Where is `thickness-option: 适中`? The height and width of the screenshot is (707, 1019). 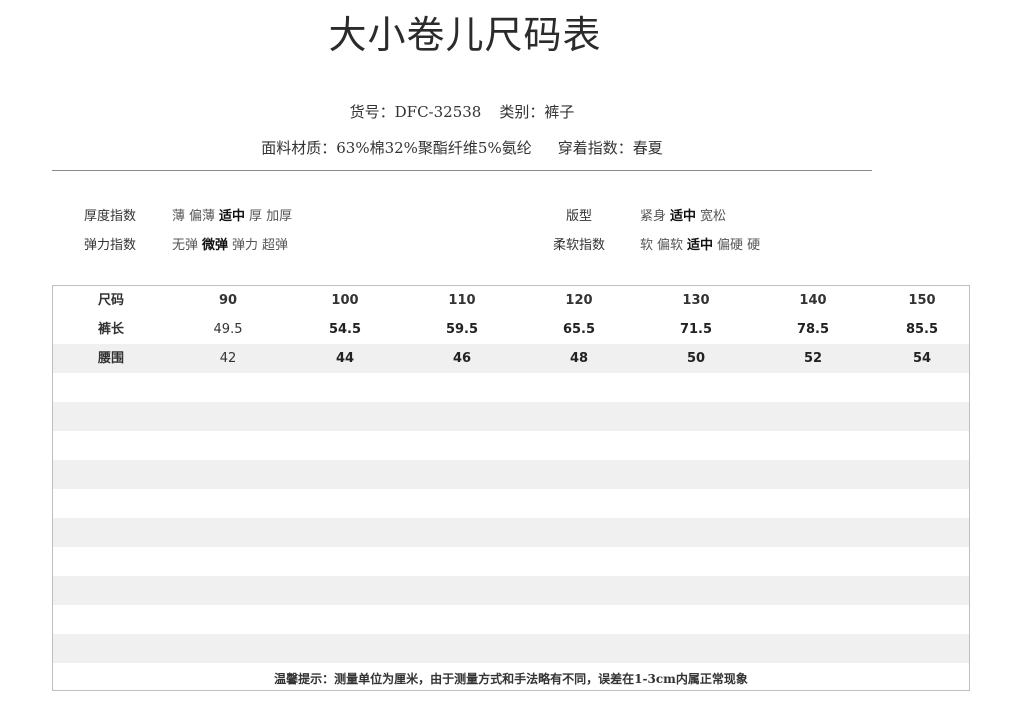 thickness-option: 适中 is located at coordinates (232, 216).